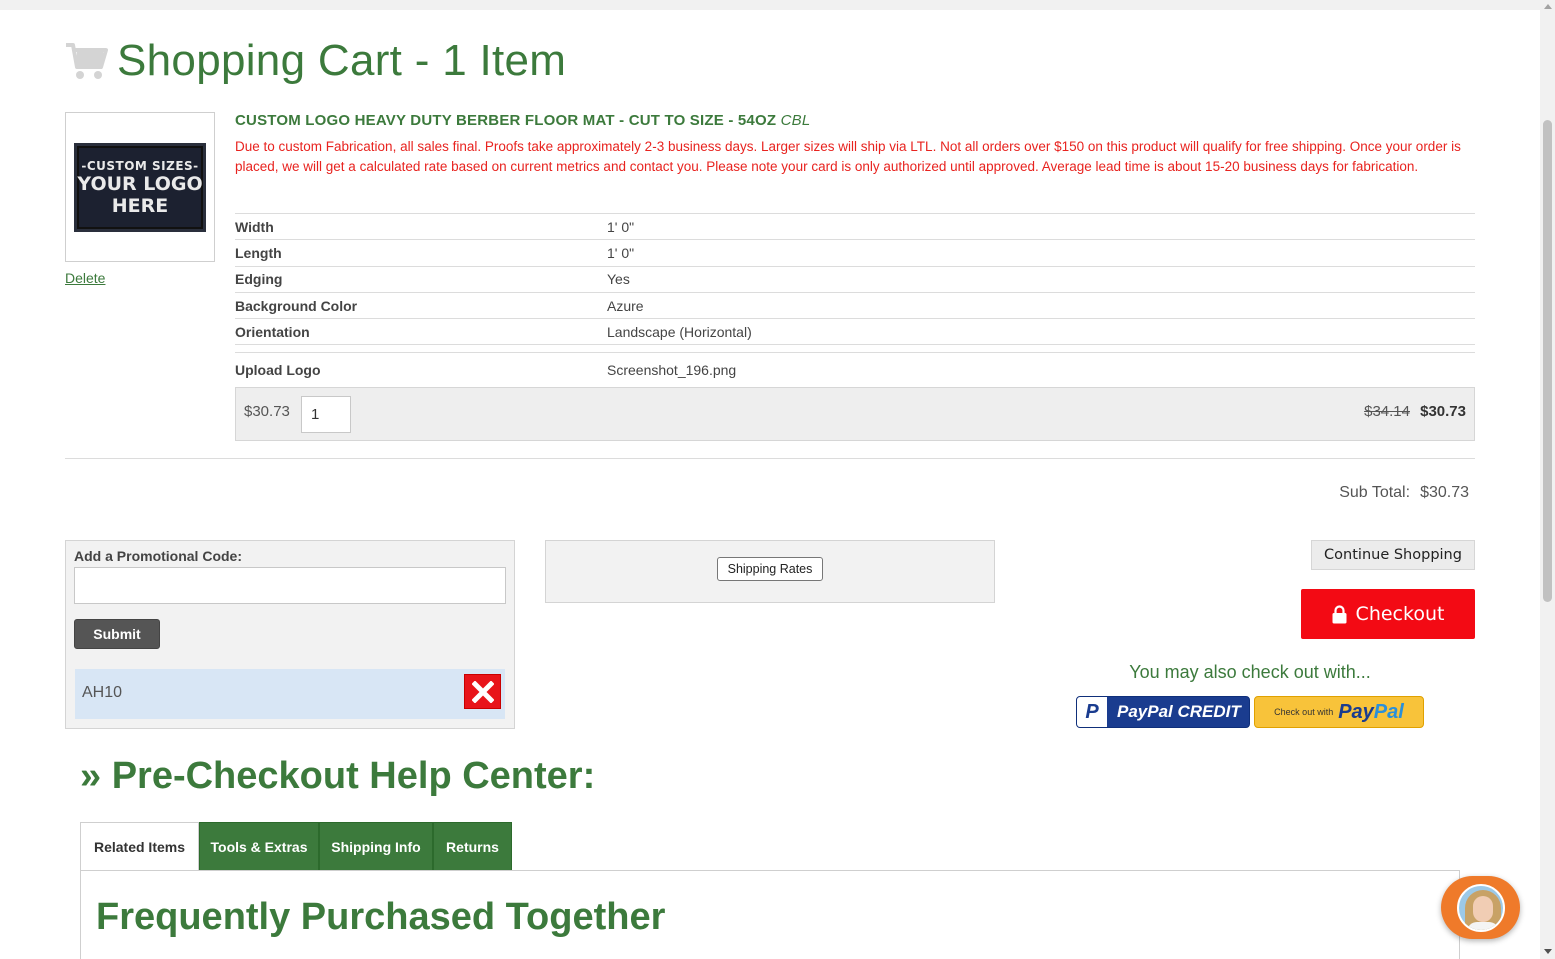  Describe the element at coordinates (342, 60) in the screenshot. I see `page-title: Shopping Cart - 1 Item` at that location.